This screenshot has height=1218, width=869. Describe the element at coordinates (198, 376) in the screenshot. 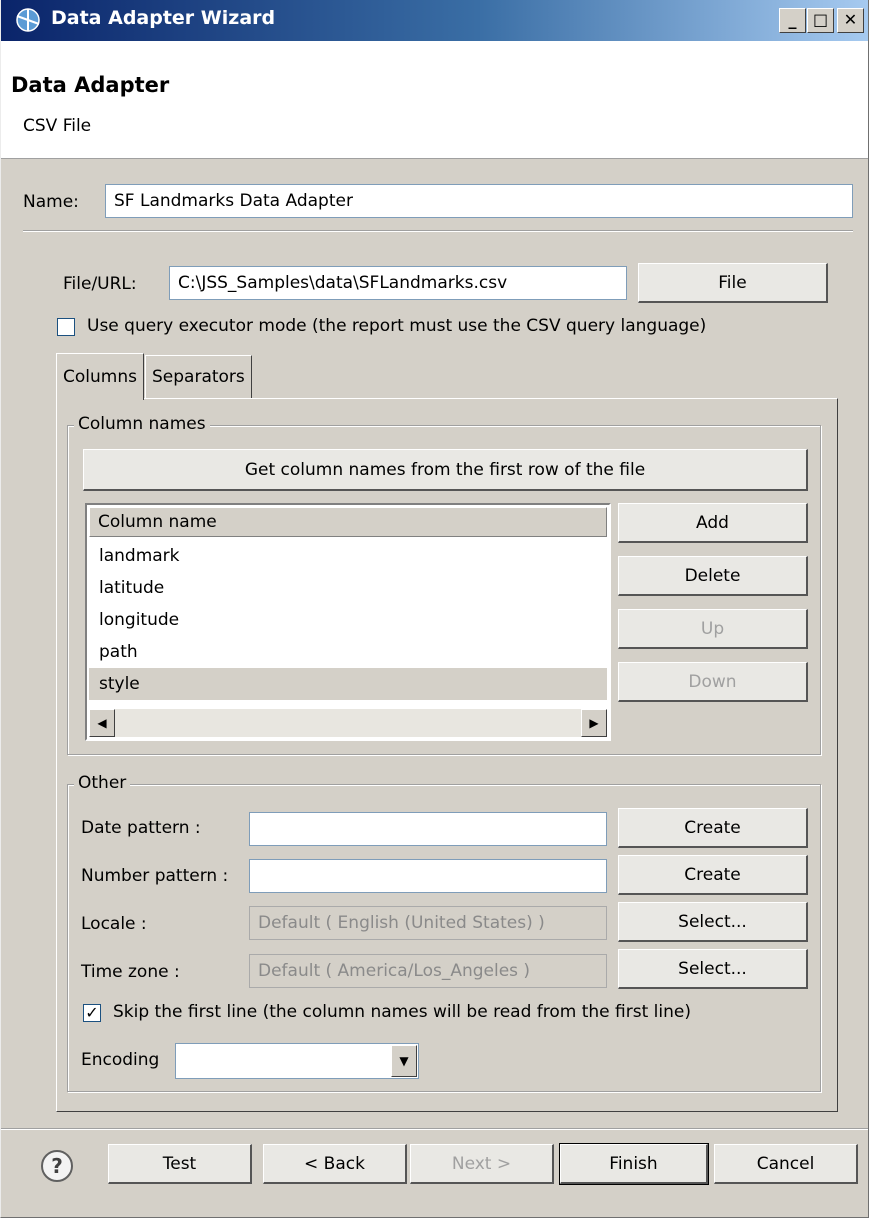

I see `tab-separators: Separators` at that location.